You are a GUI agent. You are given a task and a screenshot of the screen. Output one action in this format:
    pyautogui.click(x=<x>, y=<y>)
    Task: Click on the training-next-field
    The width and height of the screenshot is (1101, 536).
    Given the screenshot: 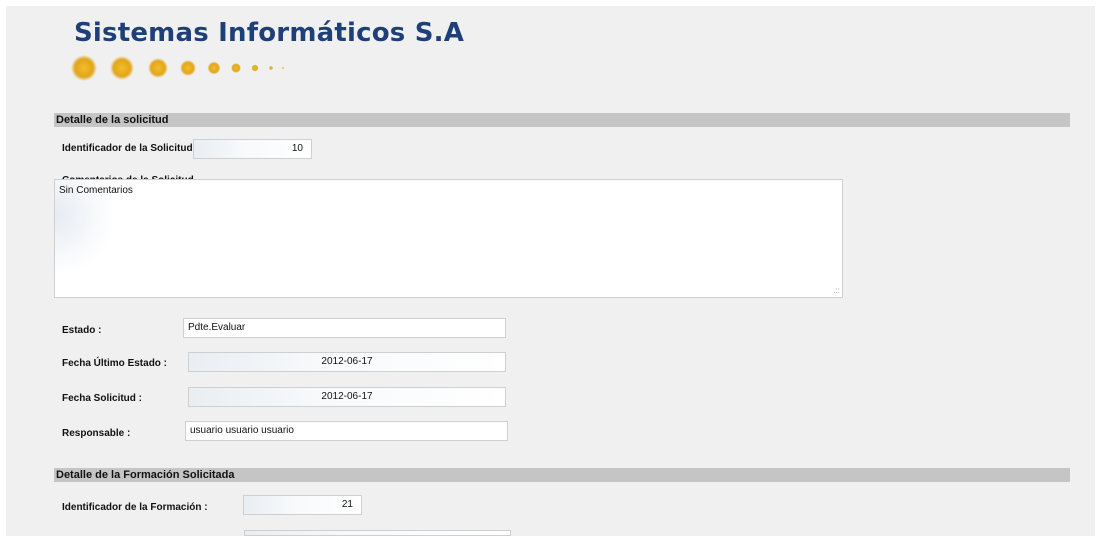 What is the action you would take?
    pyautogui.click(x=377, y=533)
    